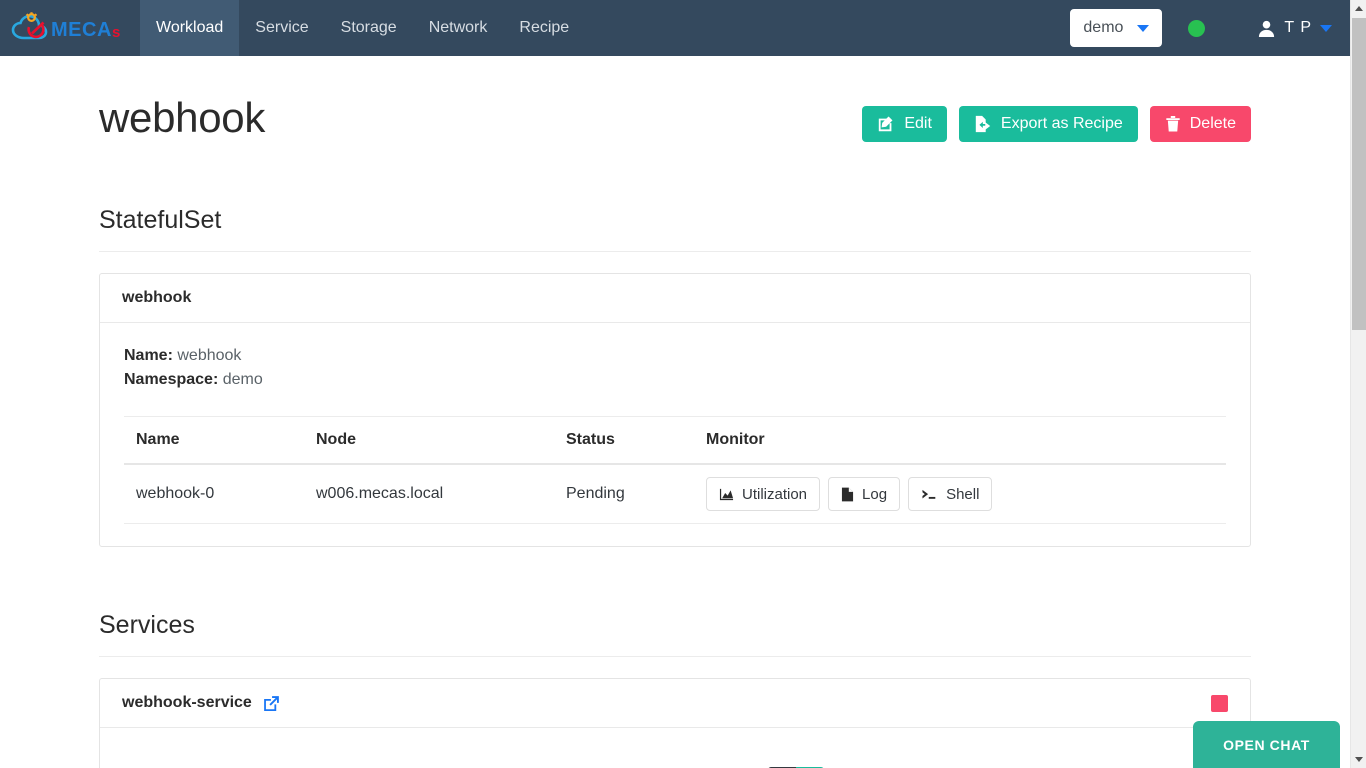 The image size is (1366, 768). What do you see at coordinates (675, 535) in the screenshot?
I see `table-bottom-spacer` at bounding box center [675, 535].